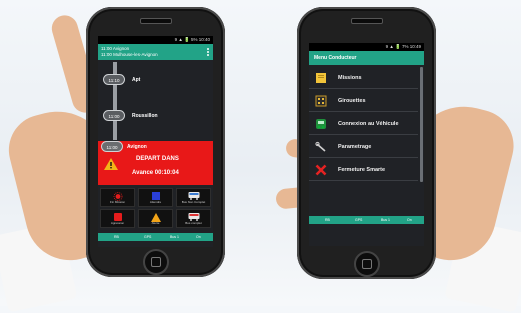 The width and height of the screenshot is (521, 313). I want to click on stop-time-2: 11:00, so click(114, 115).